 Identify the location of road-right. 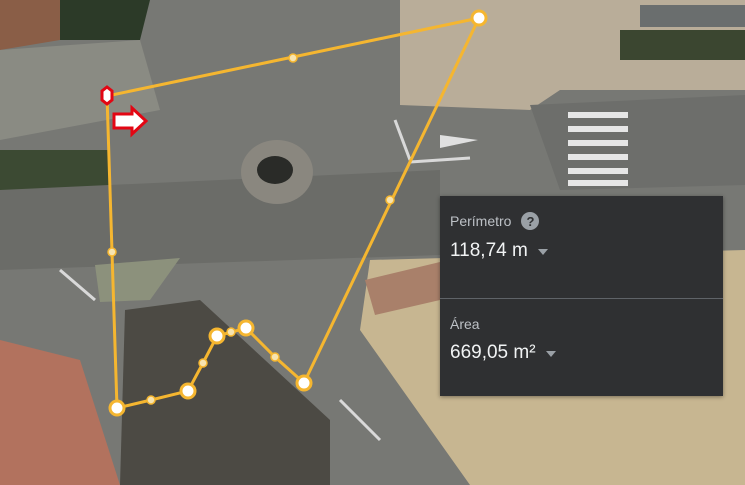
(637, 142).